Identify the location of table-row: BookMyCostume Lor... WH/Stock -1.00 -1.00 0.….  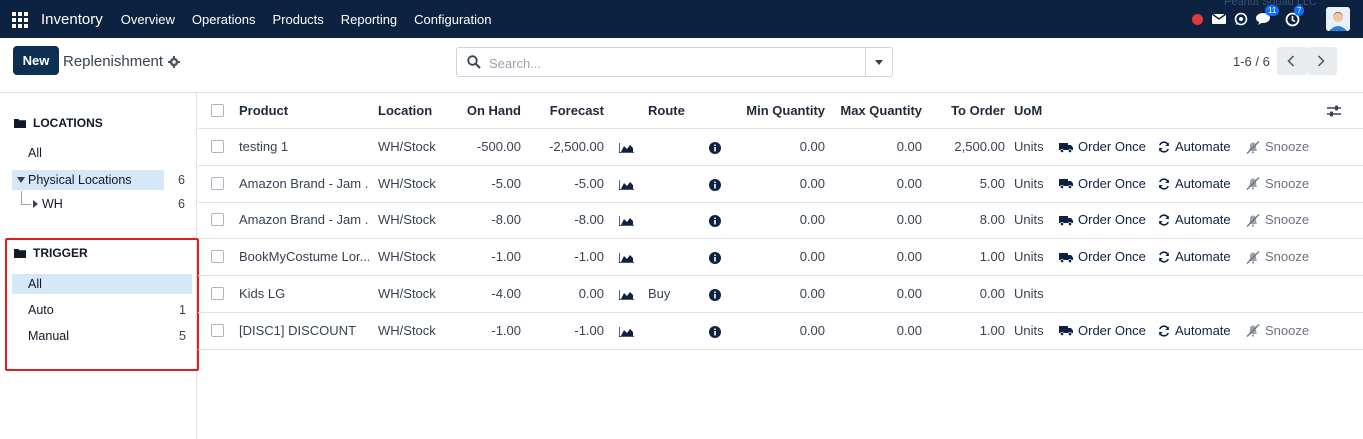
(780, 258).